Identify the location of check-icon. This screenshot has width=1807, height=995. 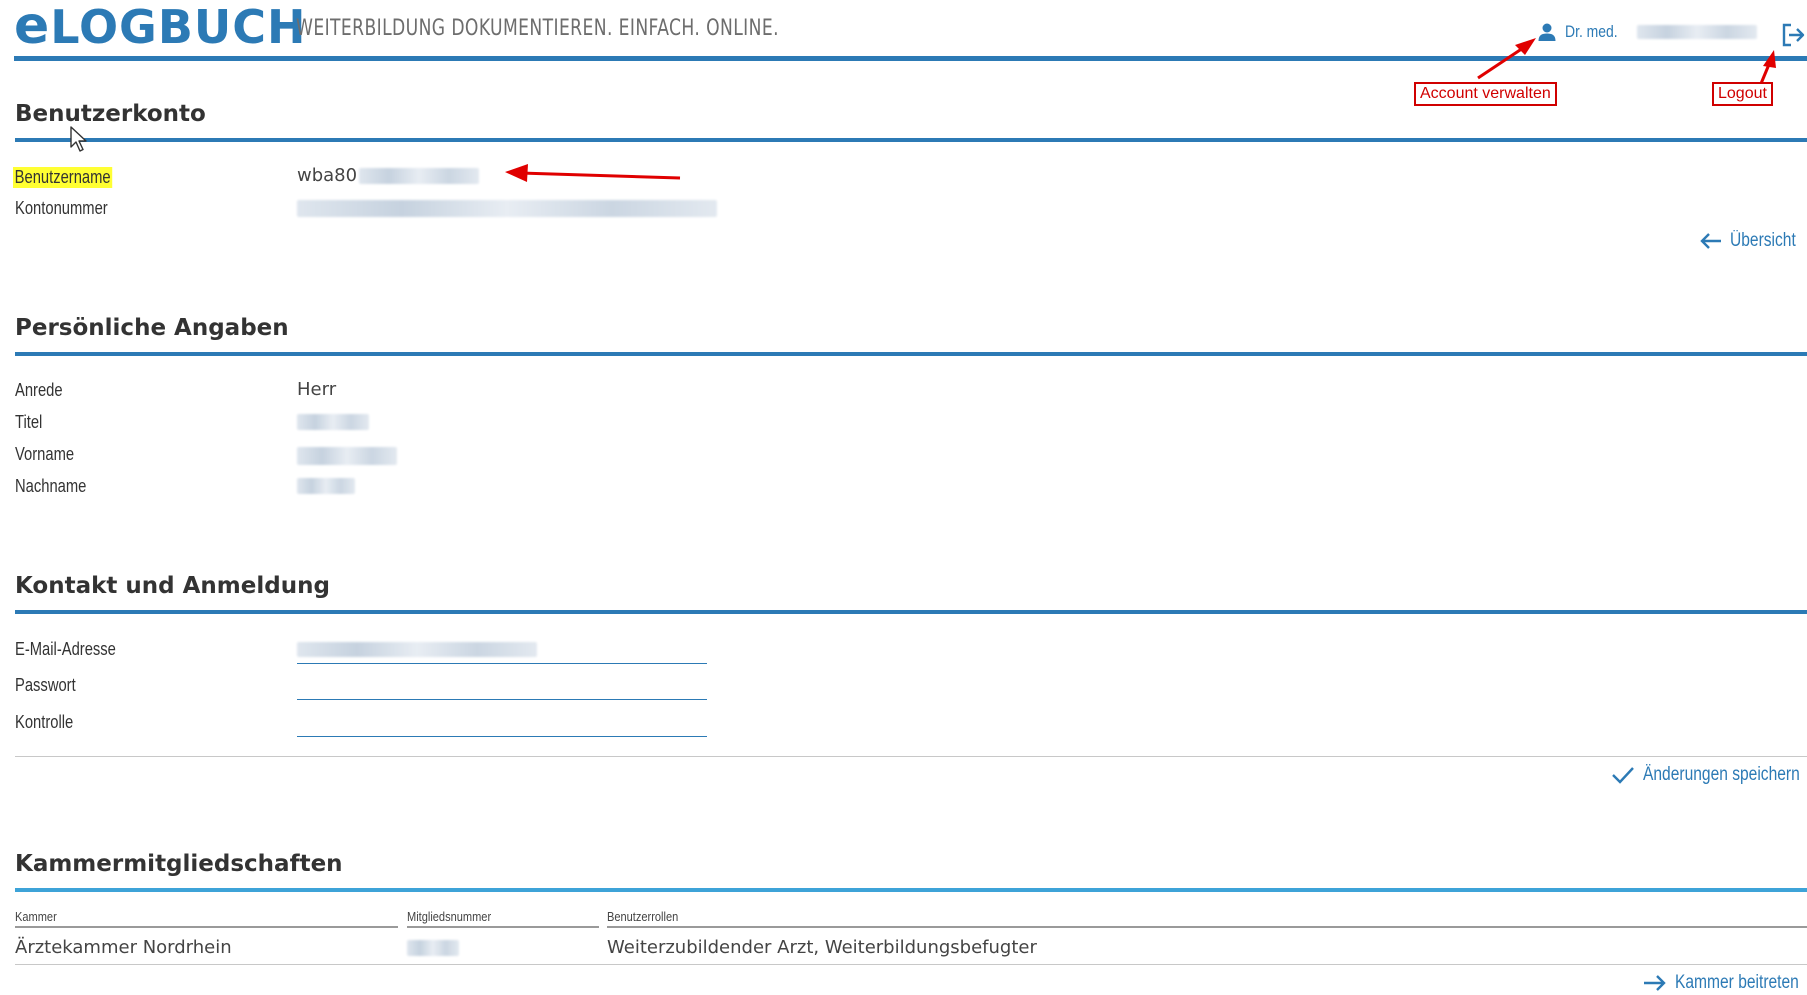
(1623, 775).